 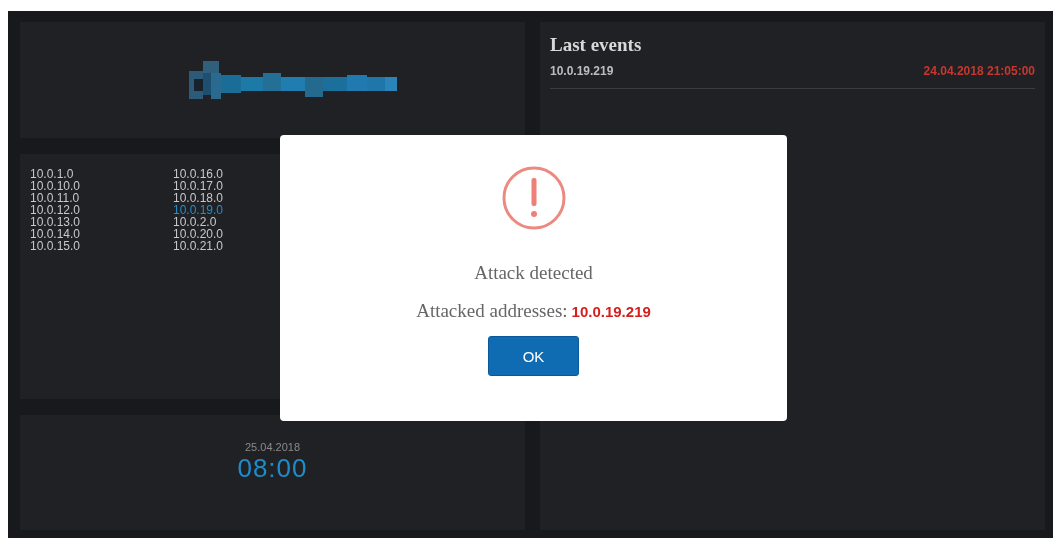 What do you see at coordinates (101, 174) in the screenshot?
I see `network-item: 10.0.1.0` at bounding box center [101, 174].